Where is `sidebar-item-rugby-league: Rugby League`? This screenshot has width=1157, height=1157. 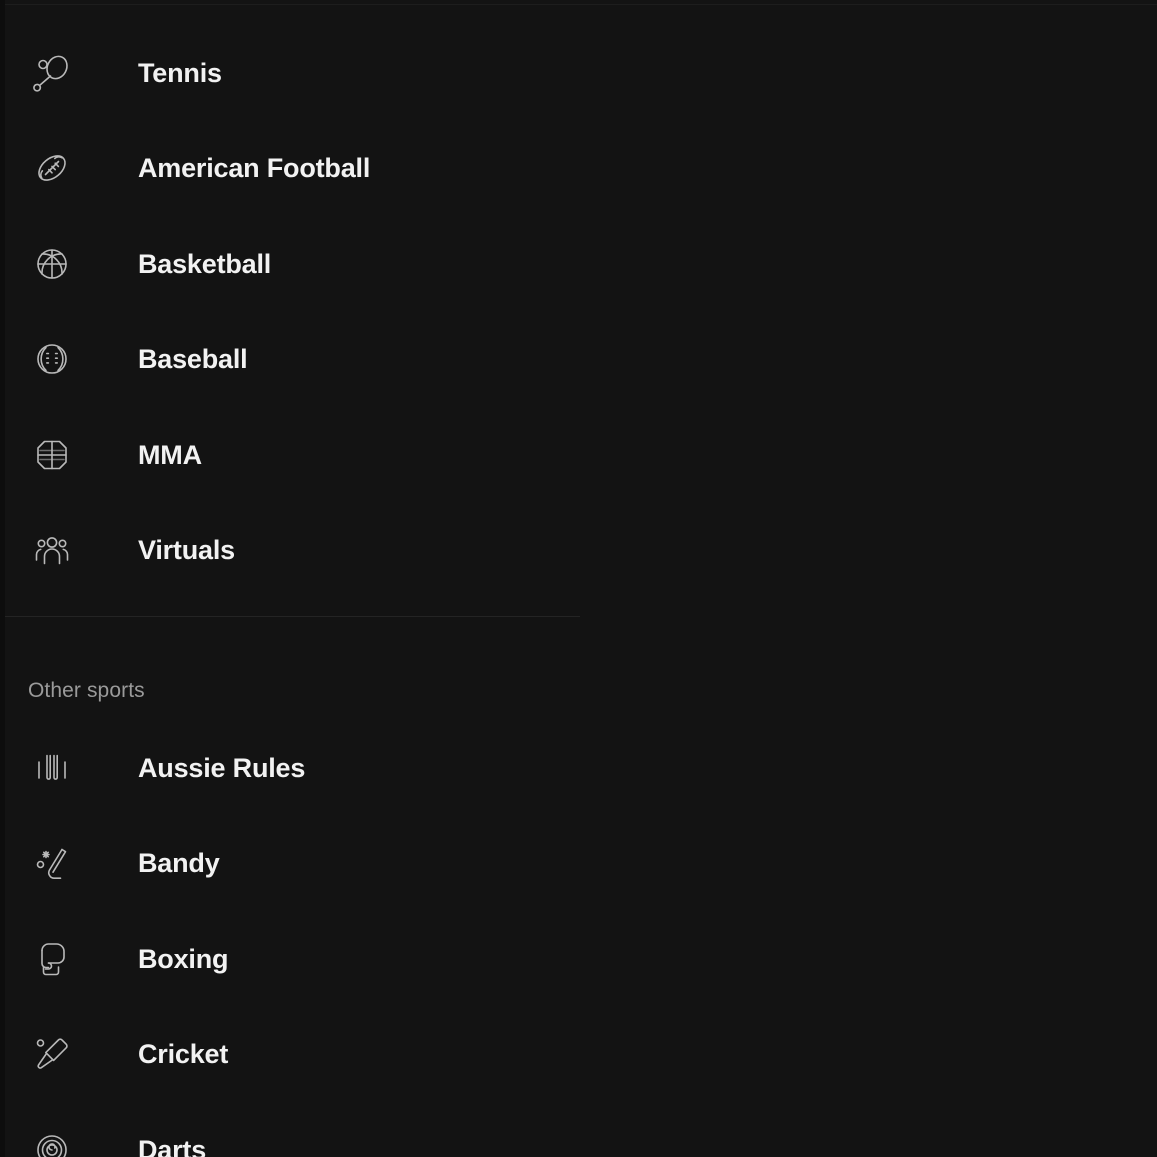
sidebar-item-rugby-league: Rugby League is located at coordinates (868, 918).